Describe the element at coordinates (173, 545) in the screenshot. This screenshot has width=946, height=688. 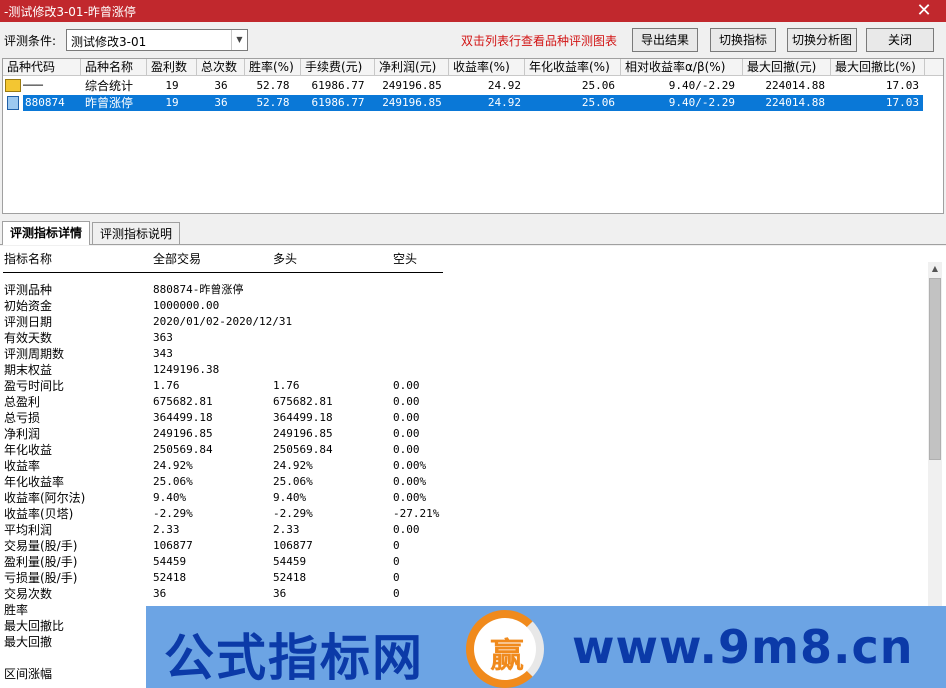
I see `detail-all: 106877` at that location.